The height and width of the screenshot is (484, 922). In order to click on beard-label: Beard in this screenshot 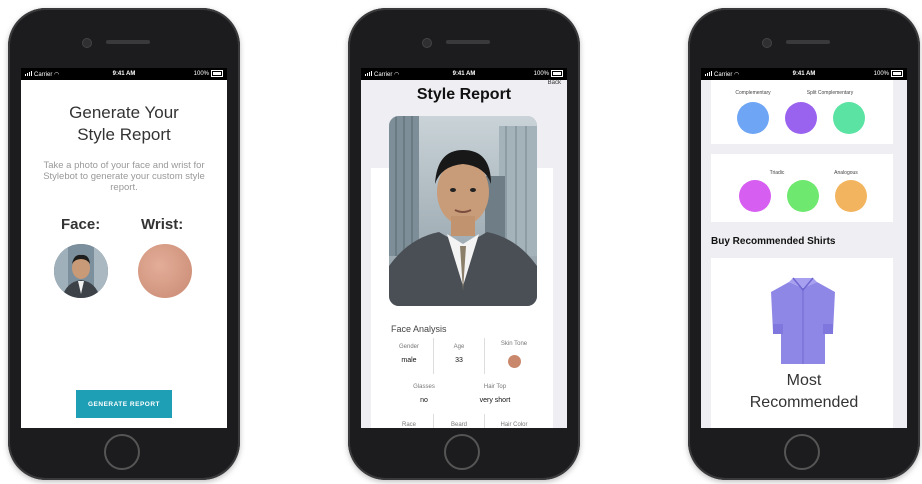, I will do `click(458, 425)`.